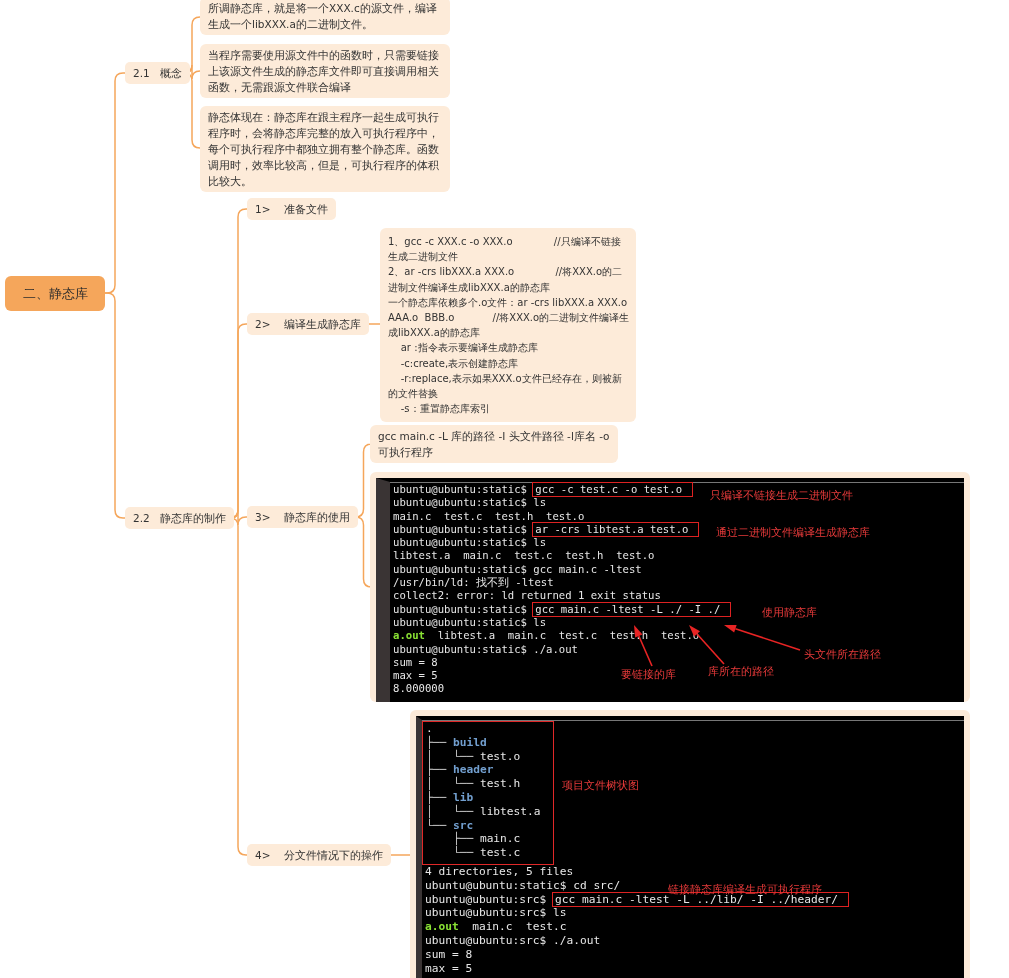  I want to click on annotation-text: 项目文件树状图, so click(600, 785).